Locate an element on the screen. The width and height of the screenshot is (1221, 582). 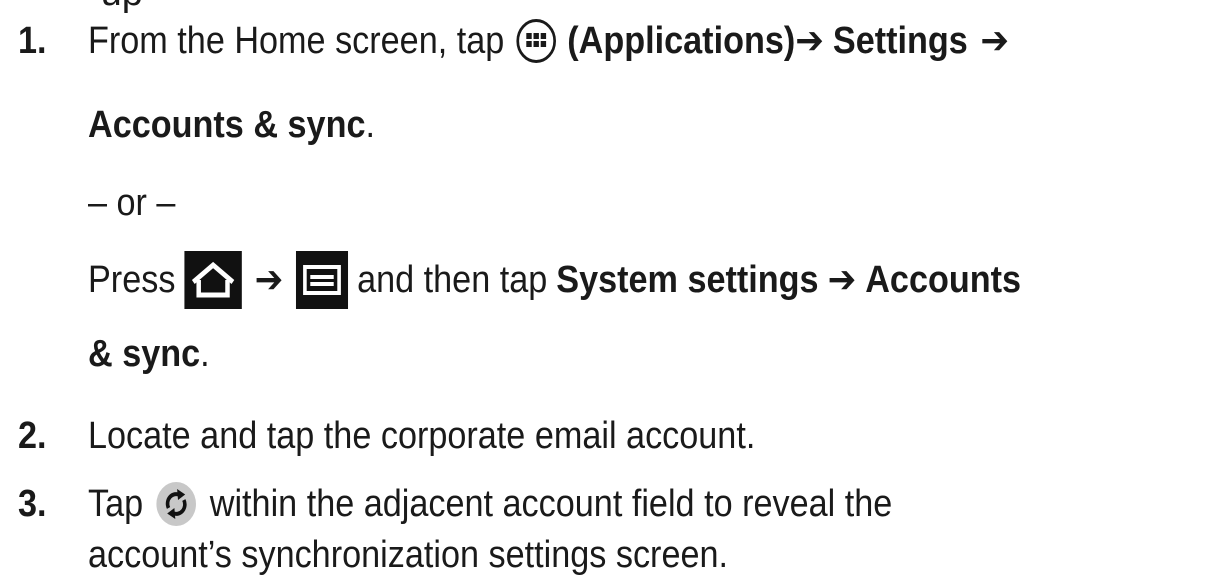
tap-text: Tap is located at coordinates (116, 504).